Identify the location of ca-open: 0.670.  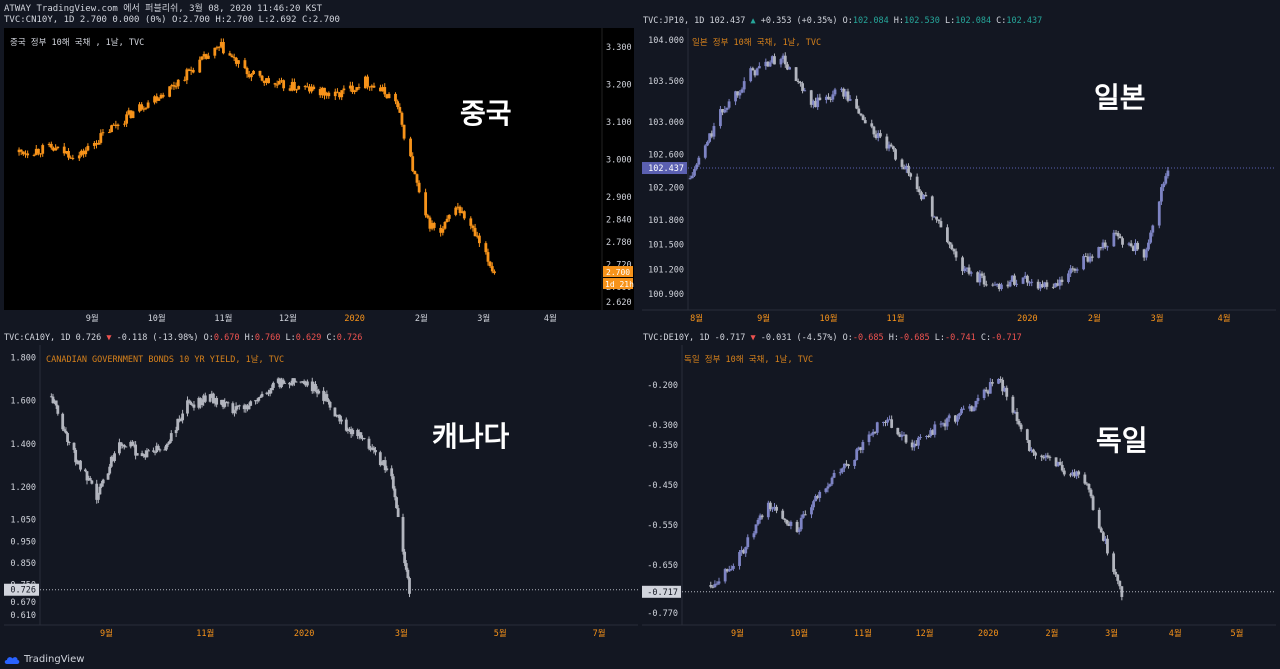
(226, 338).